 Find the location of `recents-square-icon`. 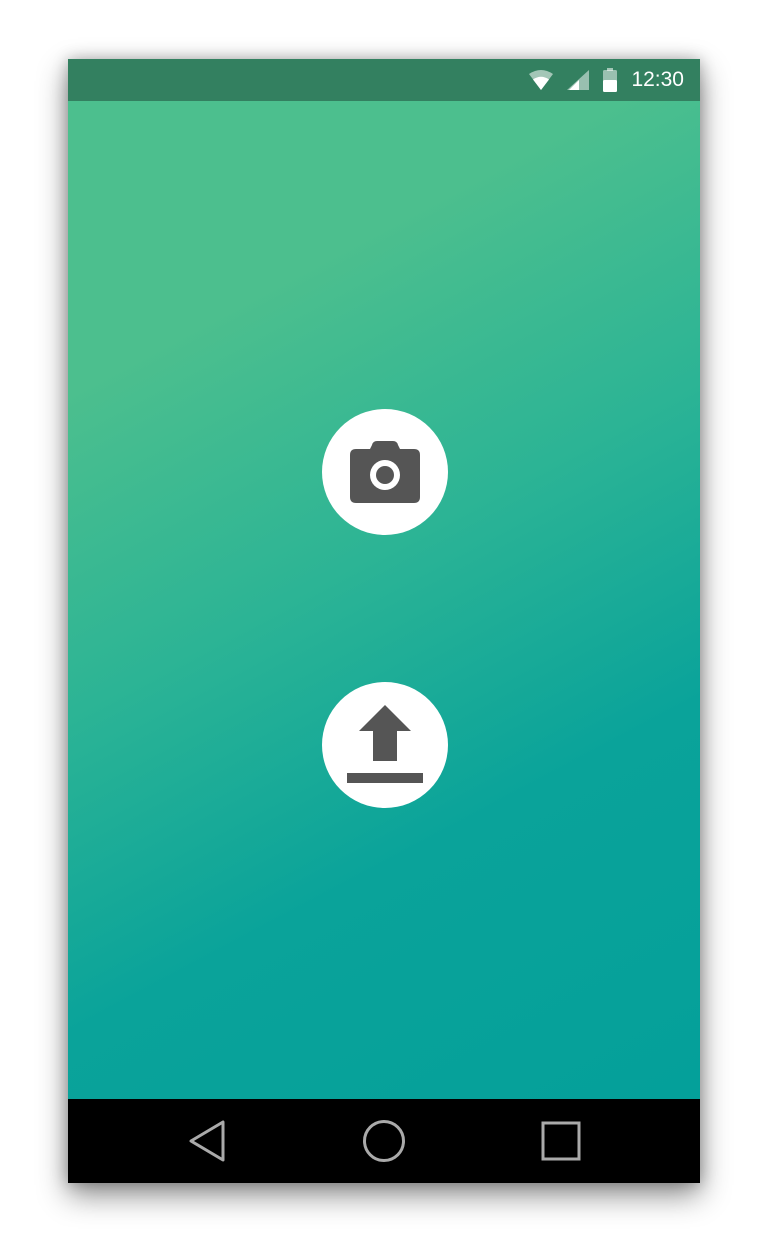

recents-square-icon is located at coordinates (561, 1141).